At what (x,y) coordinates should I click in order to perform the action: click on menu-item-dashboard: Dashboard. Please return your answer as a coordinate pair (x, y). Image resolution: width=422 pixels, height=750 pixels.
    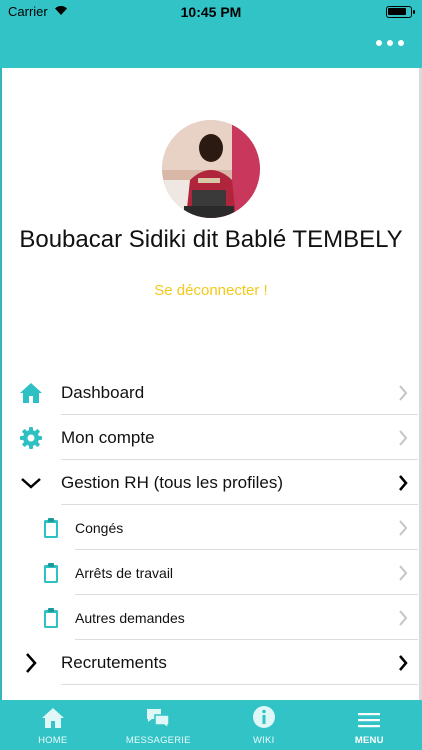
    Looking at the image, I should click on (211, 392).